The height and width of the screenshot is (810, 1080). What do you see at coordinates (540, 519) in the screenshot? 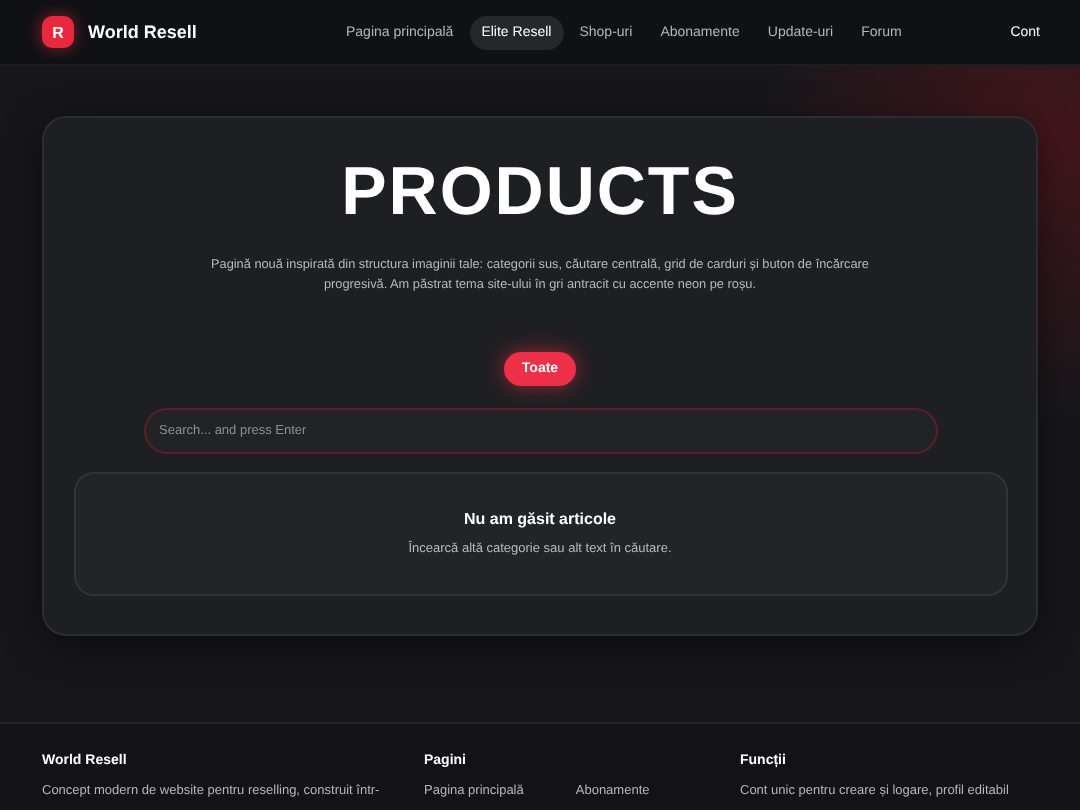
I see `empty-state-title: Nu am găsit articole` at bounding box center [540, 519].